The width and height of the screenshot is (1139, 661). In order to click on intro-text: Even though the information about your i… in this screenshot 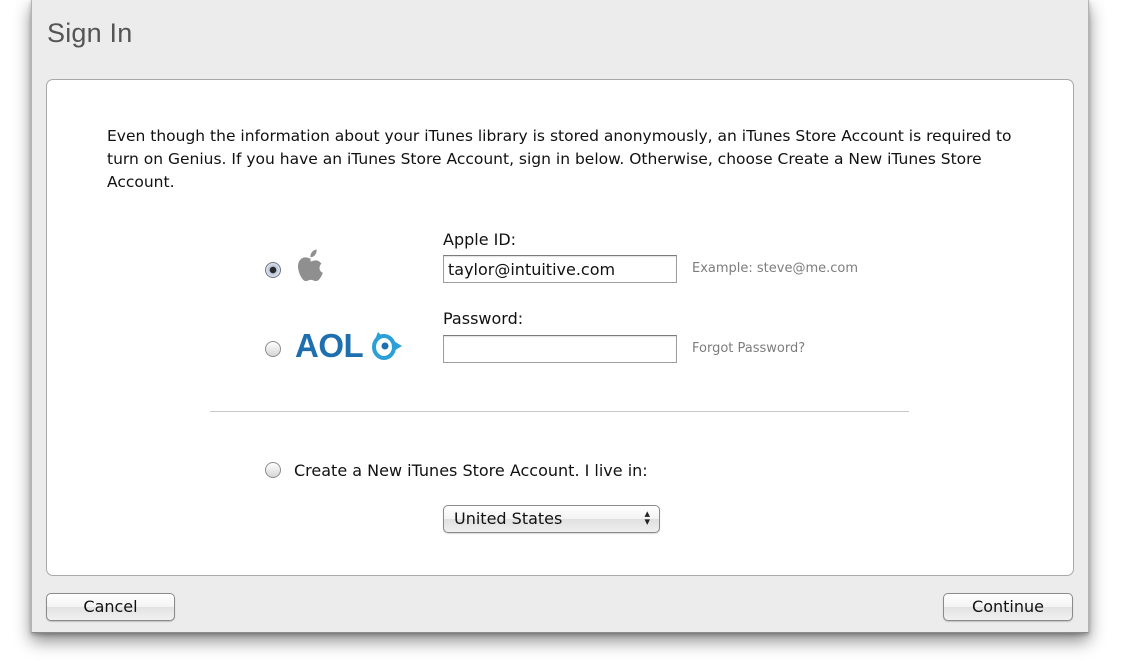, I will do `click(559, 159)`.